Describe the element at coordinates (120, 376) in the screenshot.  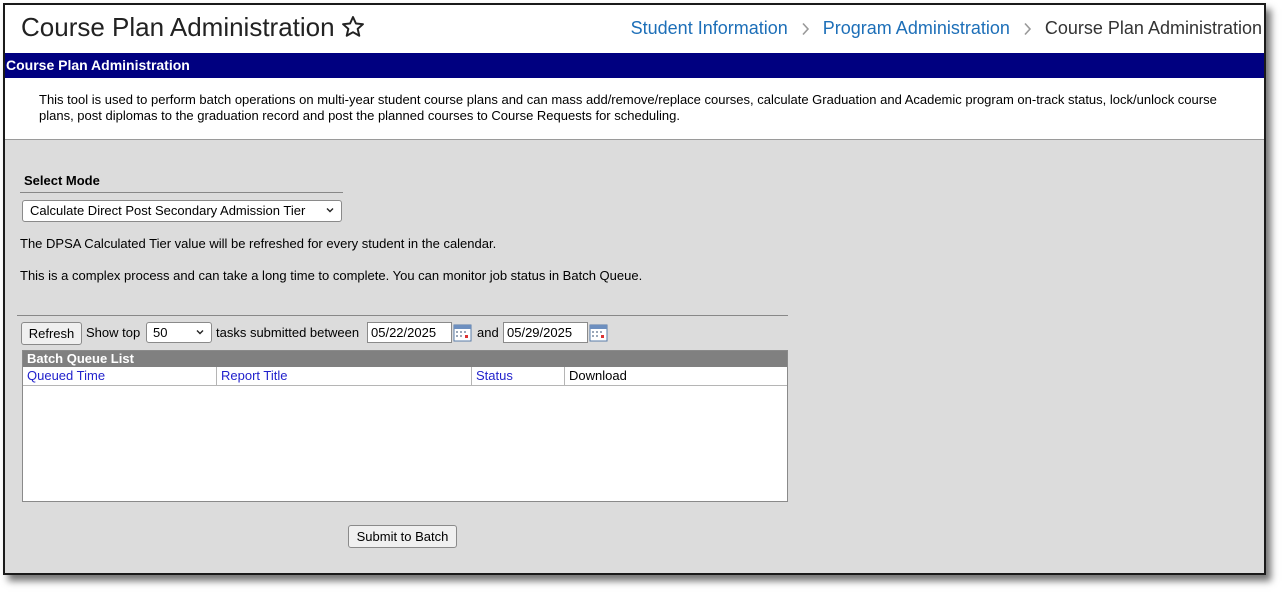
I see `column-queued-time: Queued Time` at that location.